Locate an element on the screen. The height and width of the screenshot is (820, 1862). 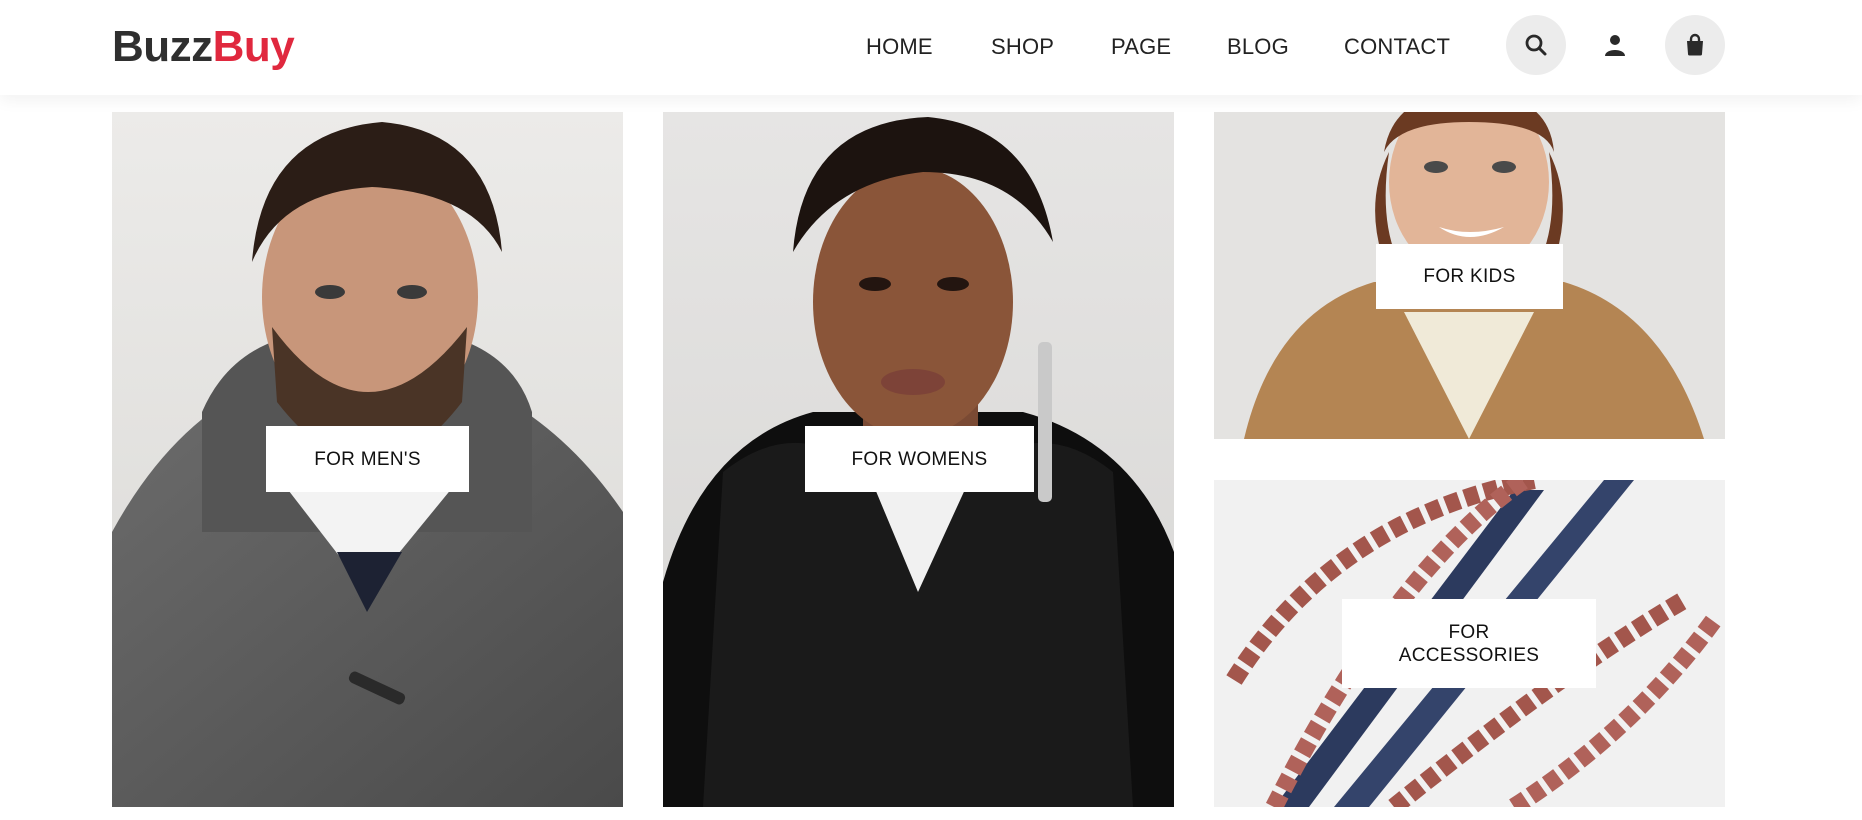
accessories-label-line2: ACCESSORIES is located at coordinates (1469, 655).